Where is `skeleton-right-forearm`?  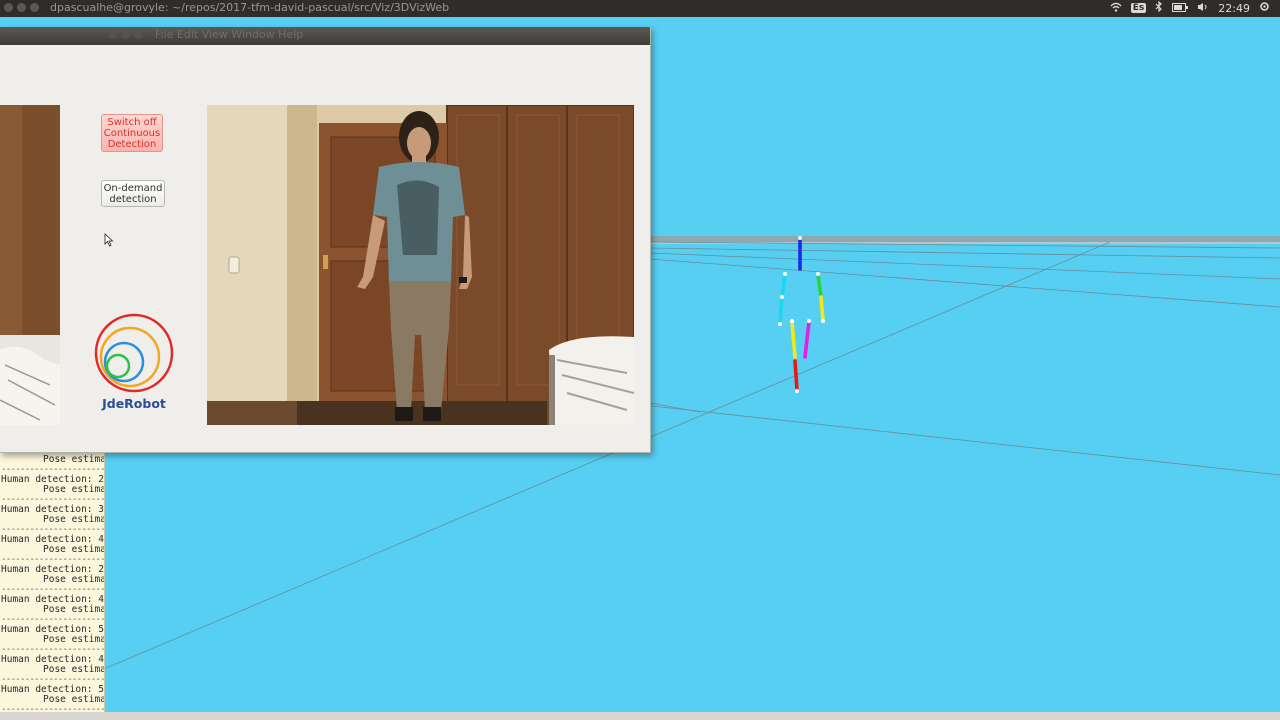 skeleton-right-forearm is located at coordinates (822, 308).